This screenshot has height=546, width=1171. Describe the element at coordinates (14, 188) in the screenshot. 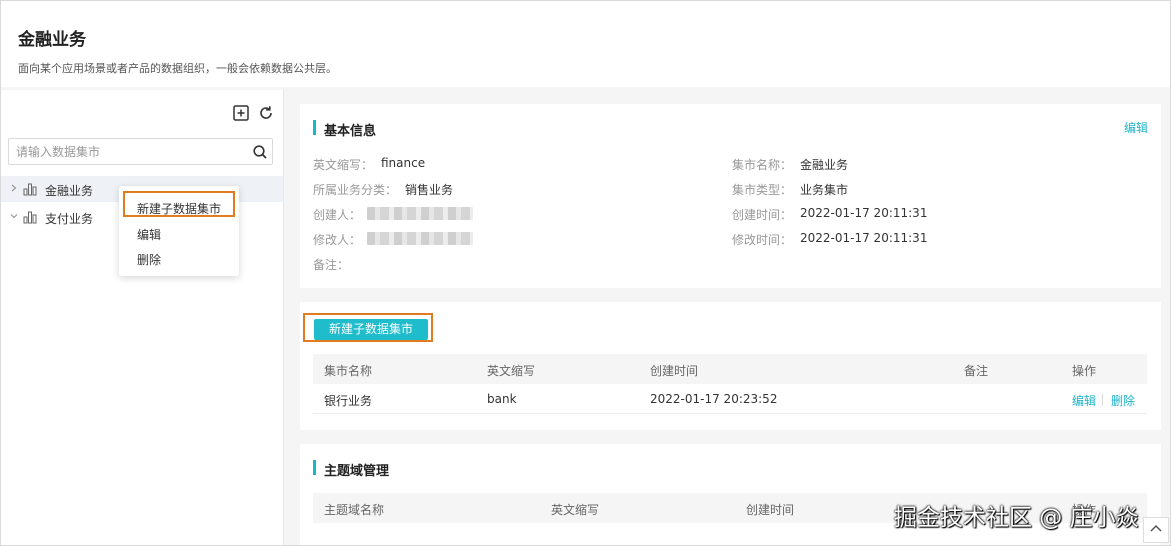

I see `chevron-right-icon` at that location.